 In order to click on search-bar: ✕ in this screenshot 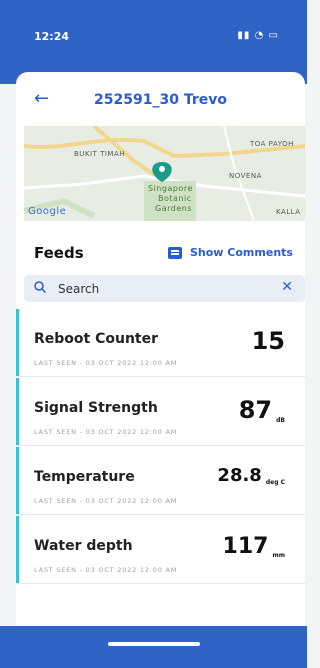, I will do `click(164, 288)`.